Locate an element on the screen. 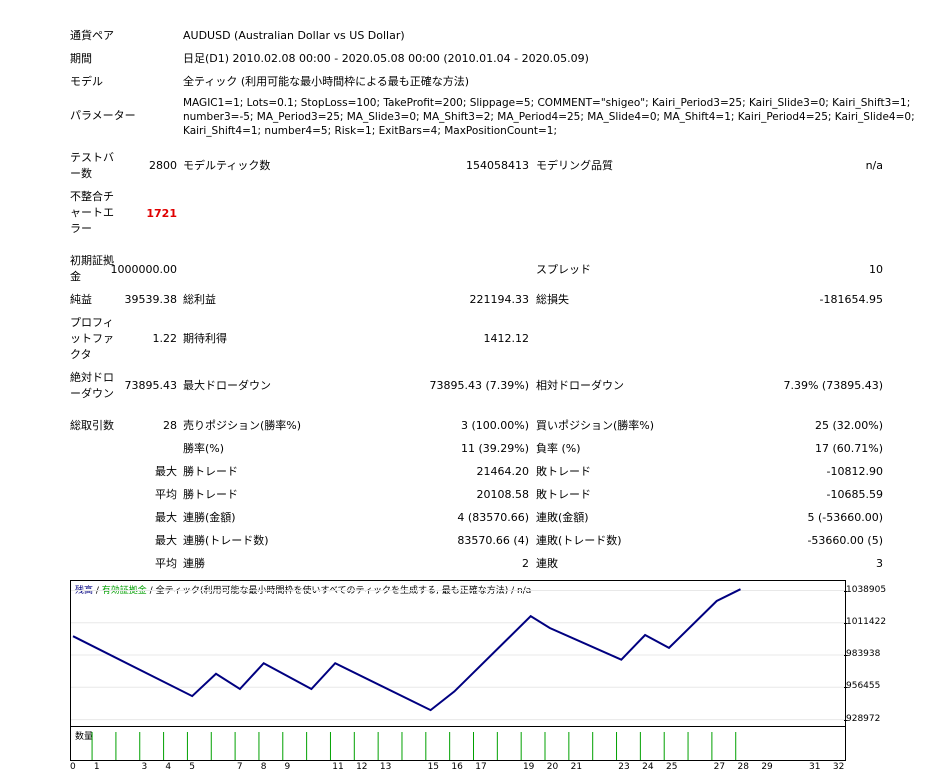  x-tick-label: 7 is located at coordinates (239, 767).